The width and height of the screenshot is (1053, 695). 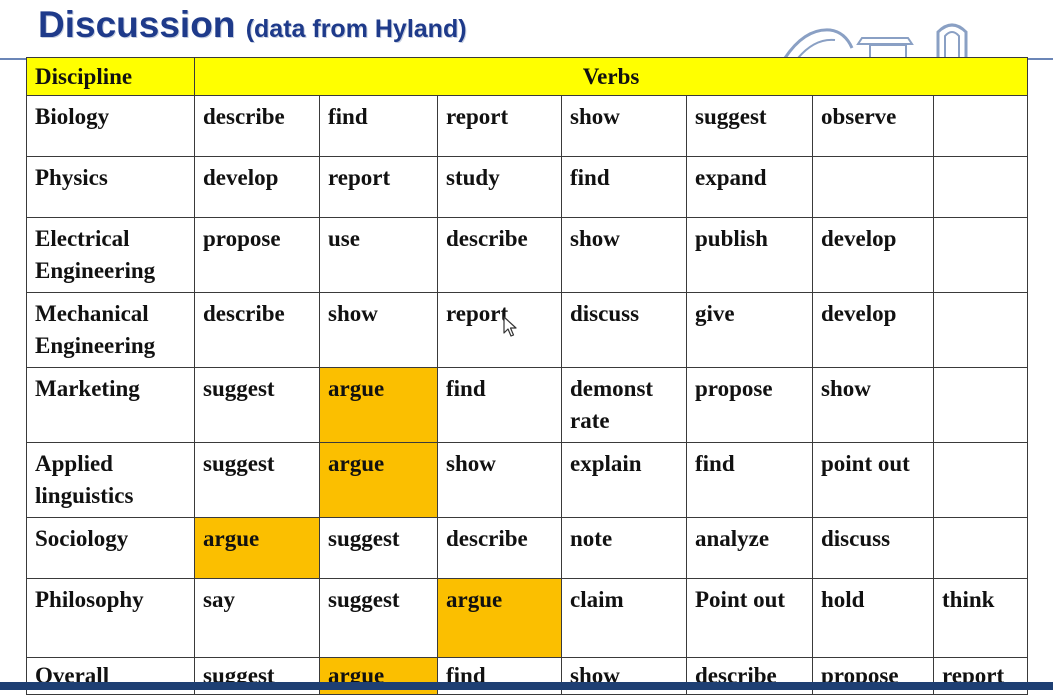 I want to click on verb-cell: observe, so click(x=873, y=126).